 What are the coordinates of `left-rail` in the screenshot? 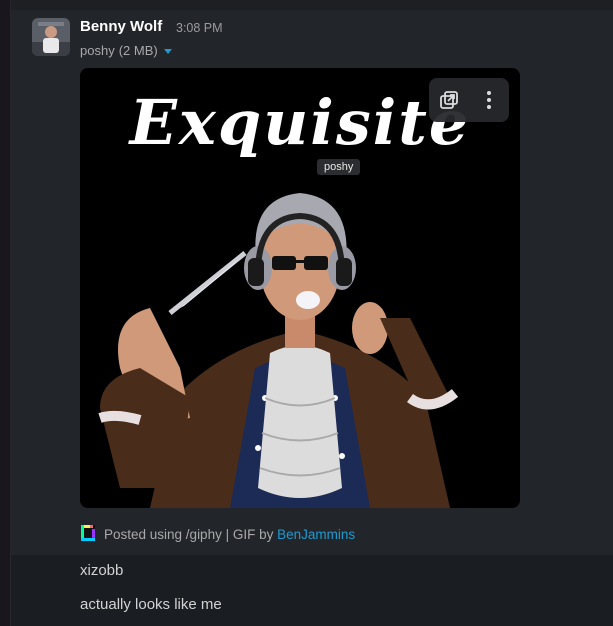 It's located at (5, 313).